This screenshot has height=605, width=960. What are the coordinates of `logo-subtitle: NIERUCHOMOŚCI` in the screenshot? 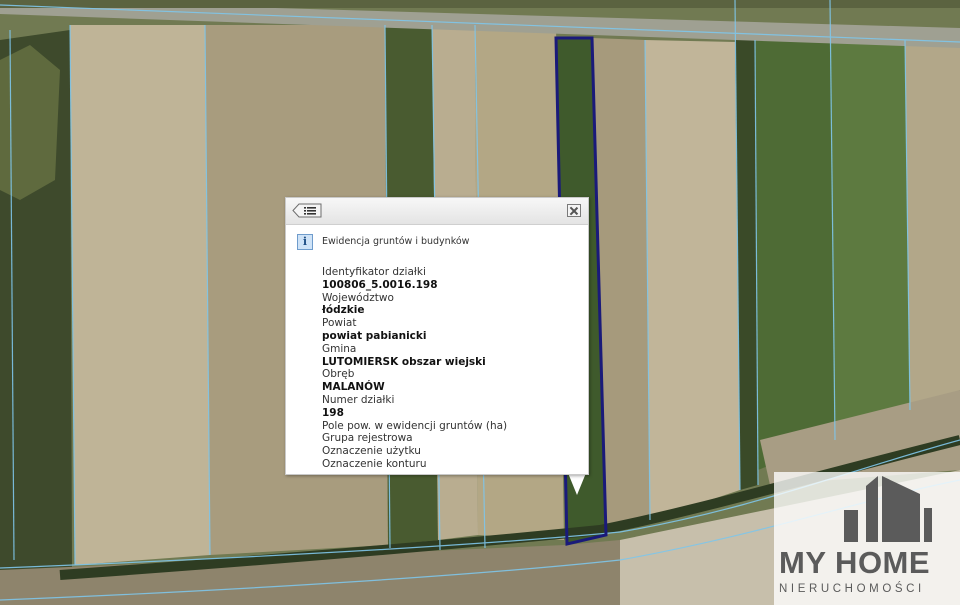 It's located at (852, 589).